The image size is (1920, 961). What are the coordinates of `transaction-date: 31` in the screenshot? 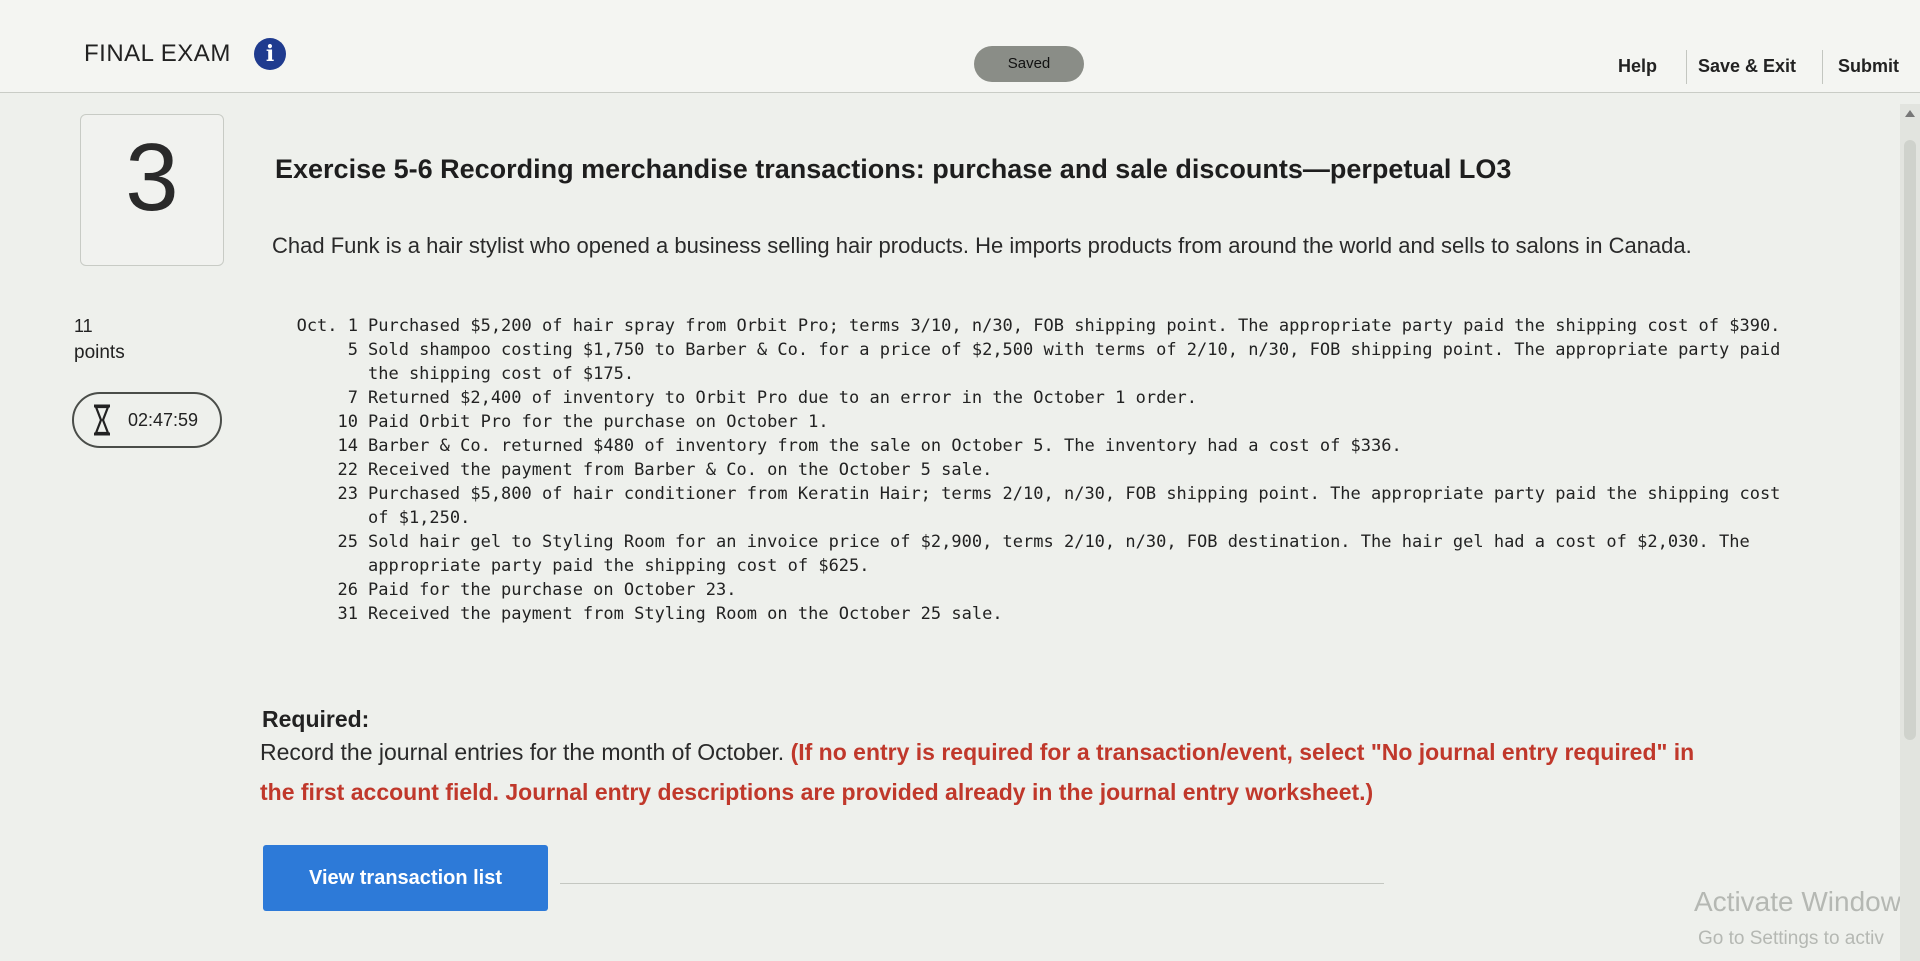 It's located at (347, 614).